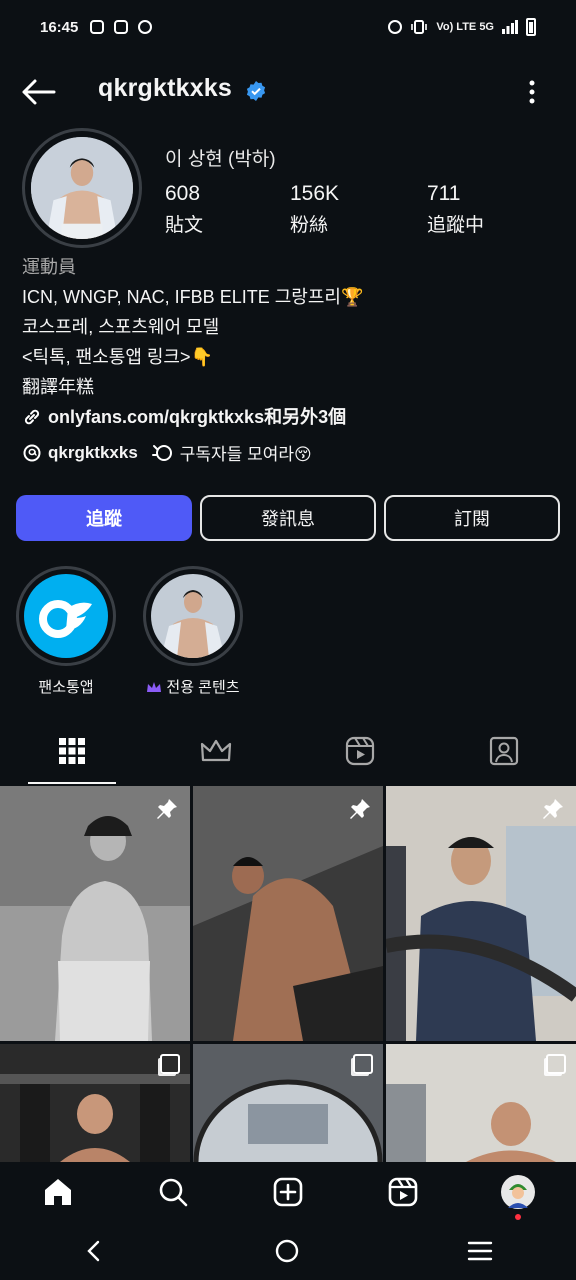 This screenshot has width=576, height=1280. I want to click on create-post-icon, so click(288, 1192).